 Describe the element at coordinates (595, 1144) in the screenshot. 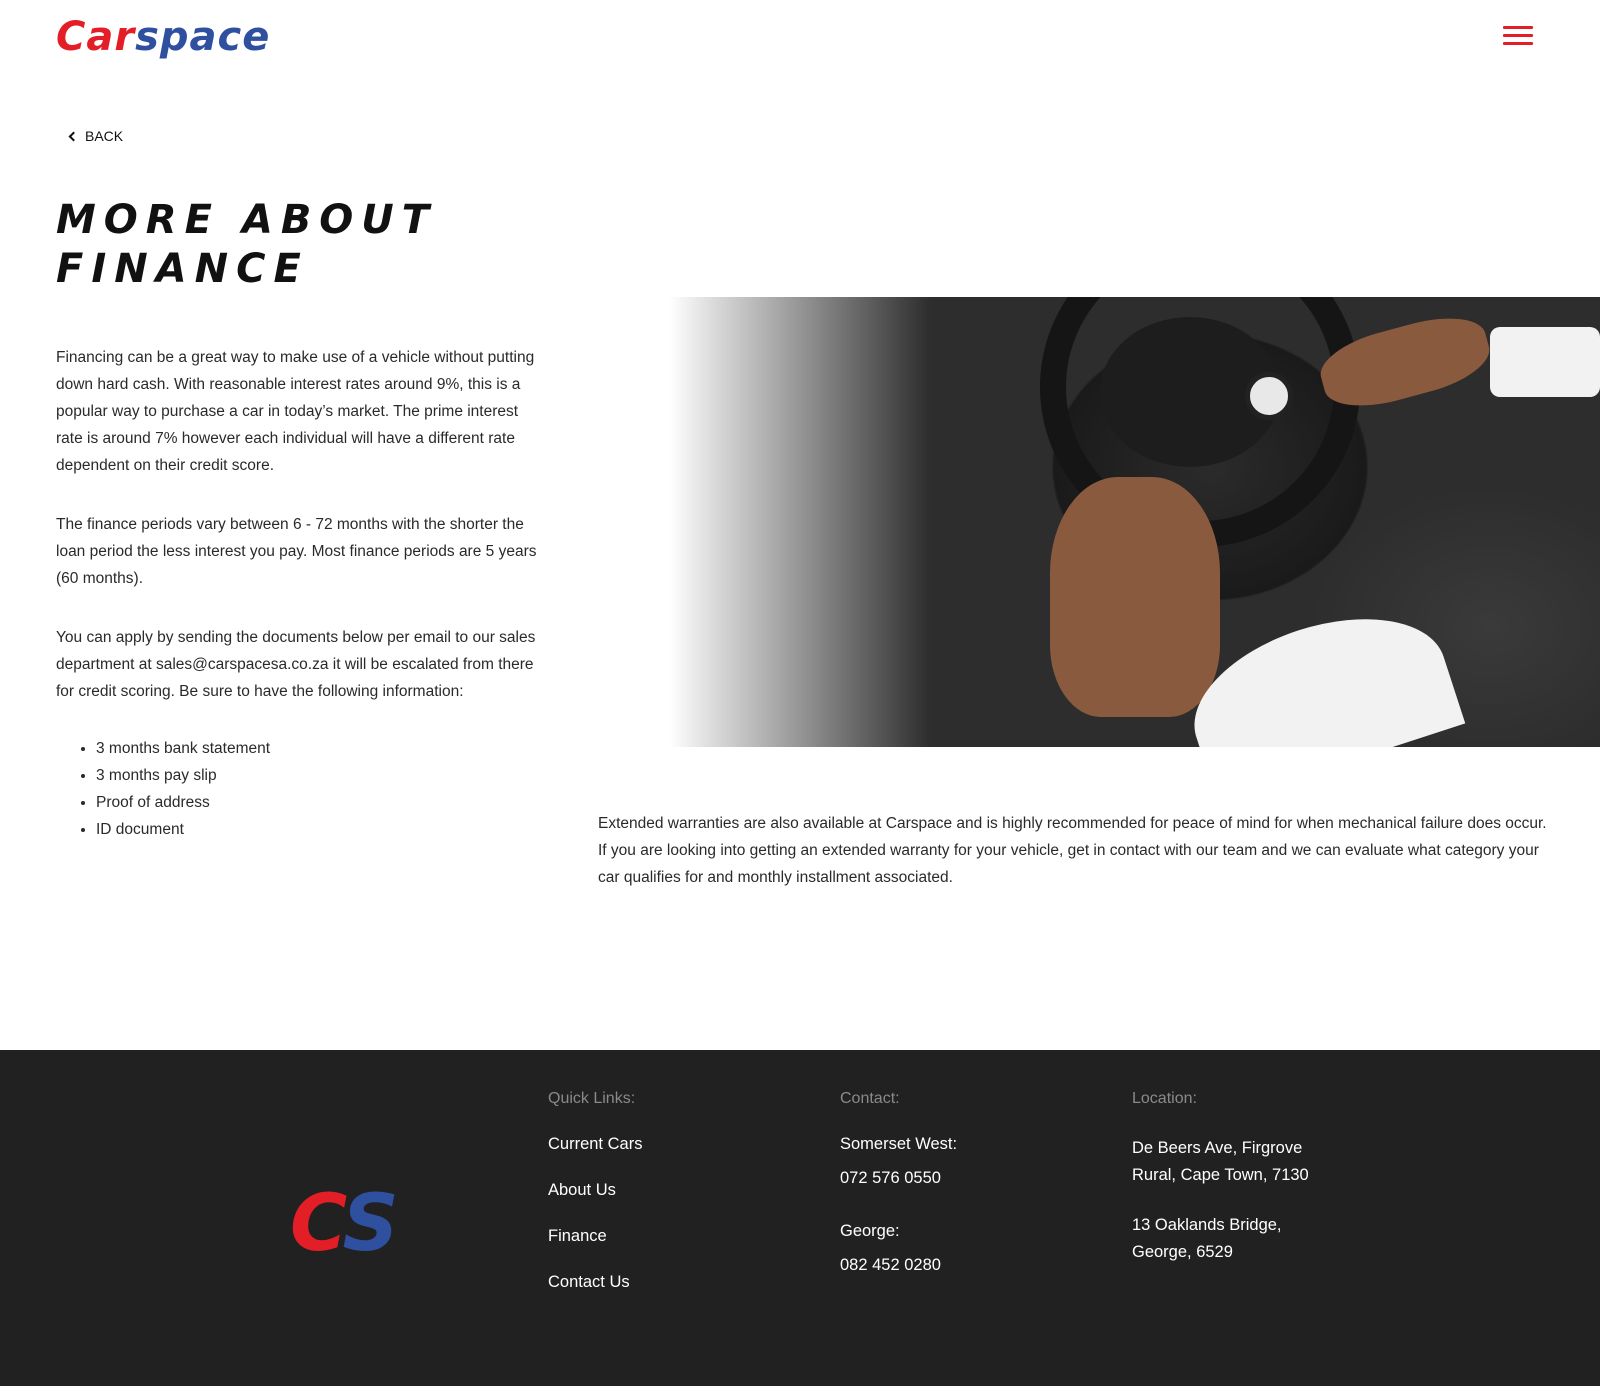

I see `footer-link-current-cars: Current Cars` at that location.